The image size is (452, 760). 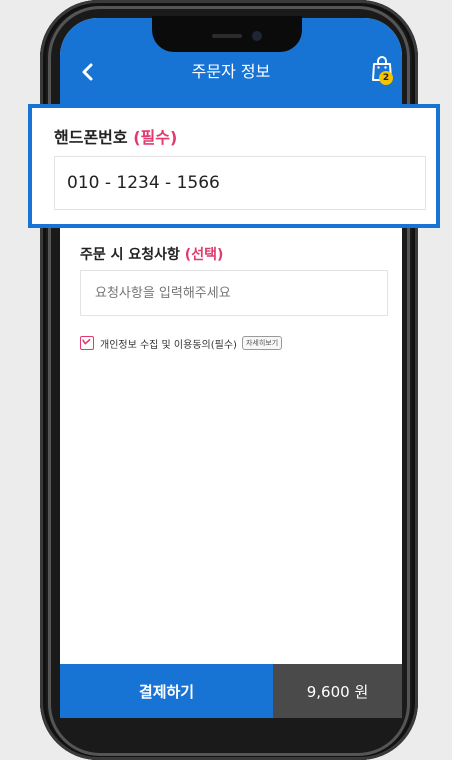 I want to click on consent-checkbox, so click(x=87, y=343).